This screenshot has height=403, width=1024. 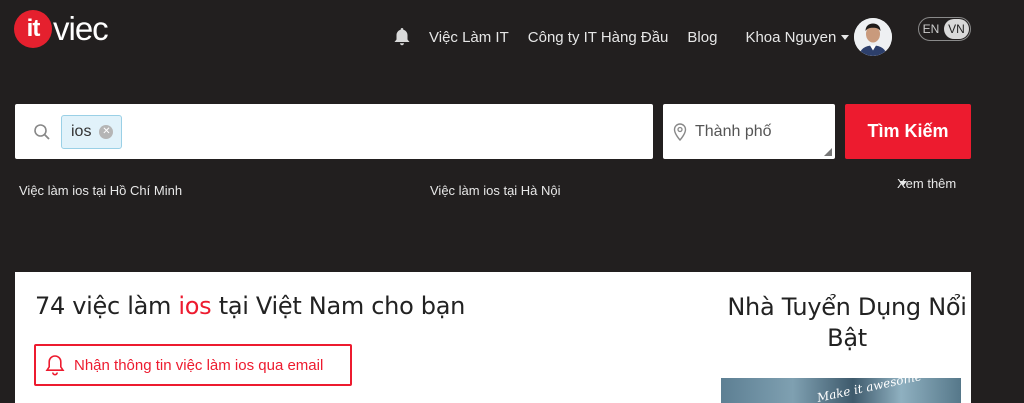 I want to click on search-button: Tìm Kiếm, so click(x=908, y=131).